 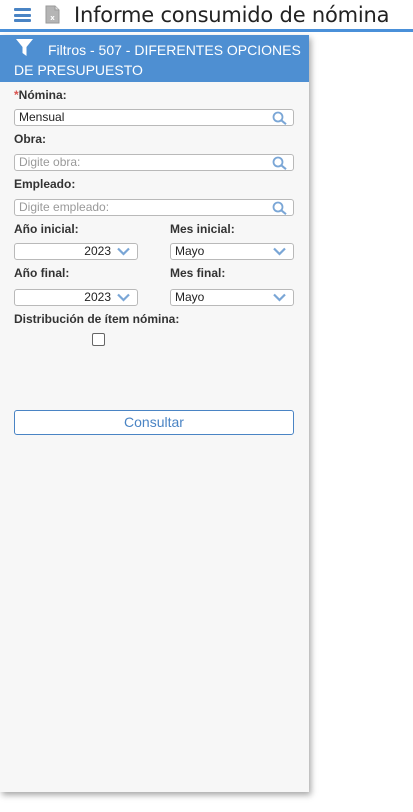 What do you see at coordinates (22, 15) in the screenshot?
I see `hamburger-icon` at bounding box center [22, 15].